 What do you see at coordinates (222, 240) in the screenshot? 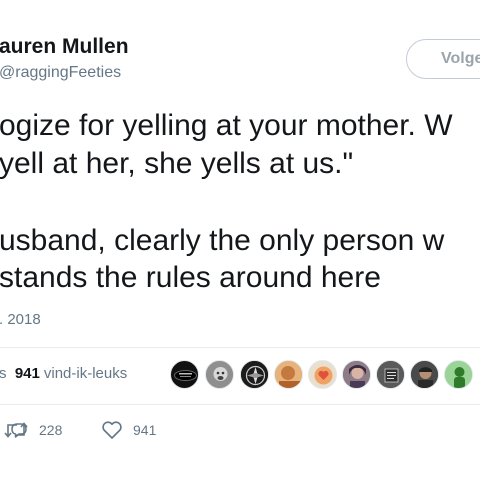
I see `tweet-text-line: usband, clearly the only person w` at bounding box center [222, 240].